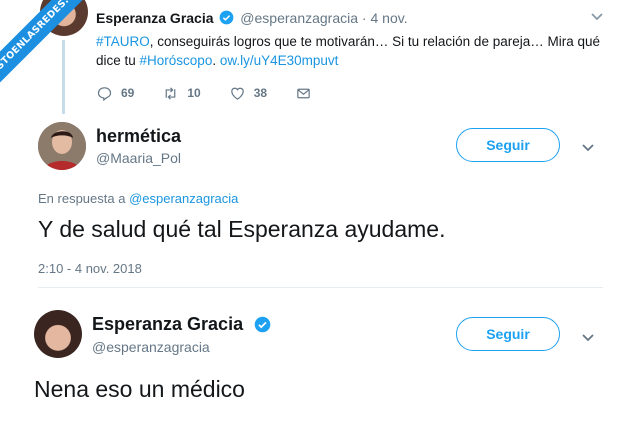 Image resolution: width=635 pixels, height=434 pixels. I want to click on like-button: 38, so click(248, 93).